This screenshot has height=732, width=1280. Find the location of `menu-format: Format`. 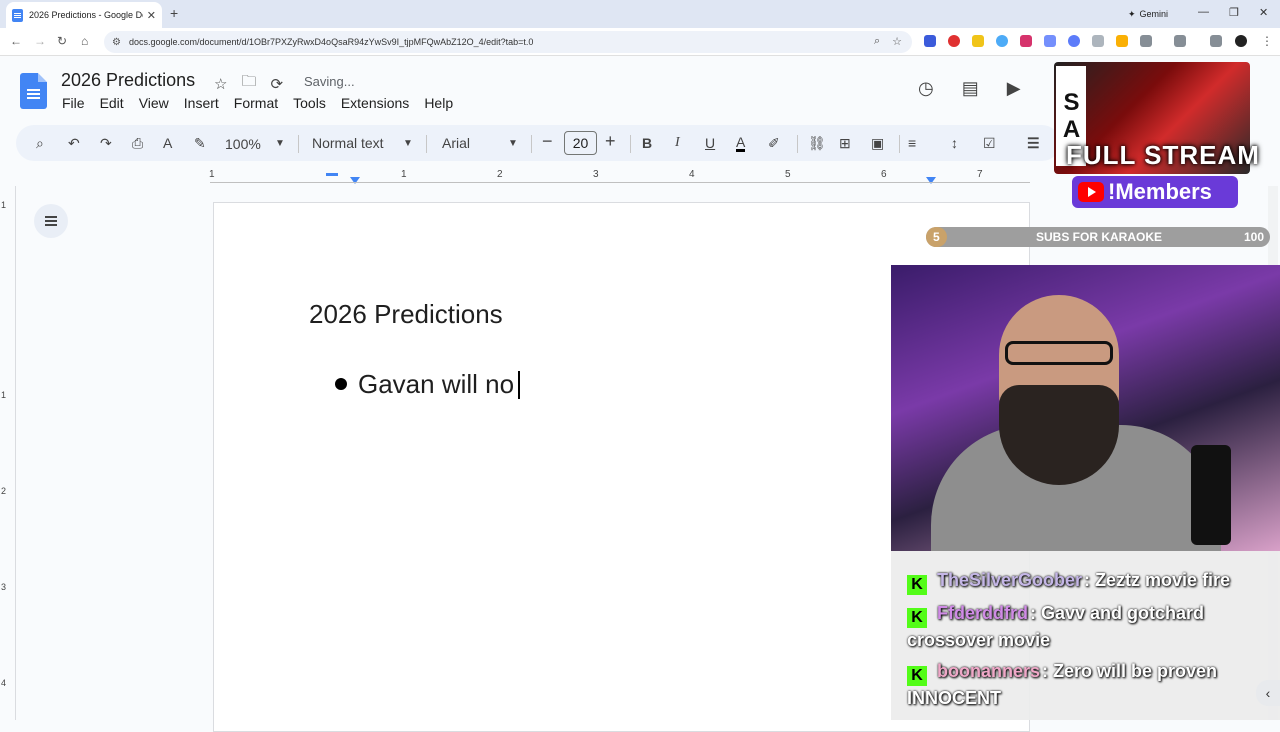

menu-format: Format is located at coordinates (256, 103).